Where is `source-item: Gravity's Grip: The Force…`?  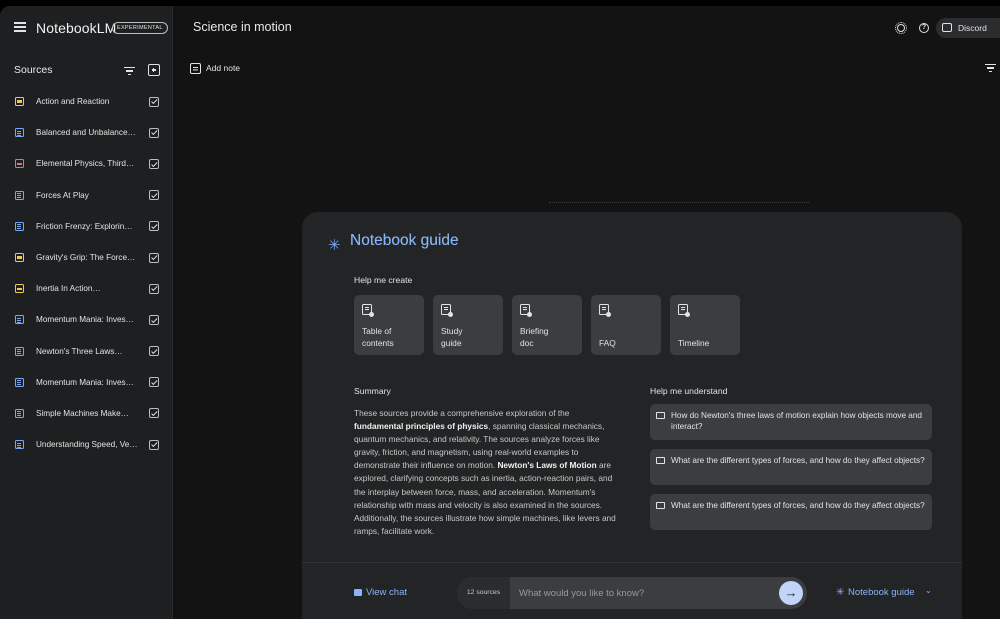
source-item: Gravity's Grip: The Force… is located at coordinates (86, 257).